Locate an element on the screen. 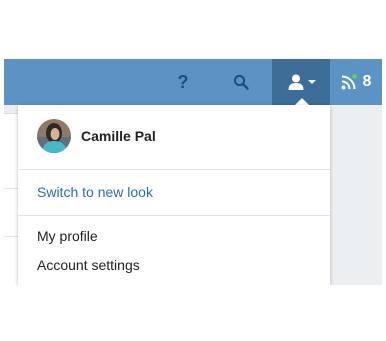  user-icon is located at coordinates (295, 82).